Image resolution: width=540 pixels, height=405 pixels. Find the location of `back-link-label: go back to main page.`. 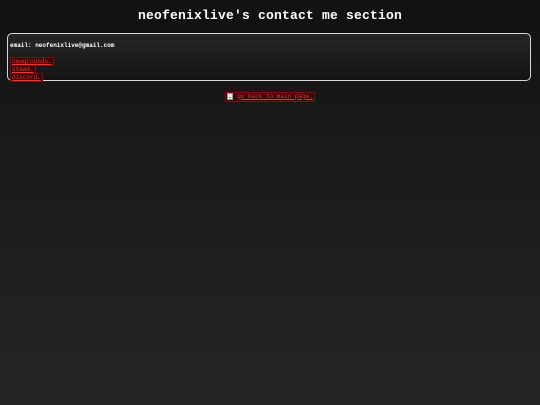

back-link-label: go back to main page. is located at coordinates (275, 96).